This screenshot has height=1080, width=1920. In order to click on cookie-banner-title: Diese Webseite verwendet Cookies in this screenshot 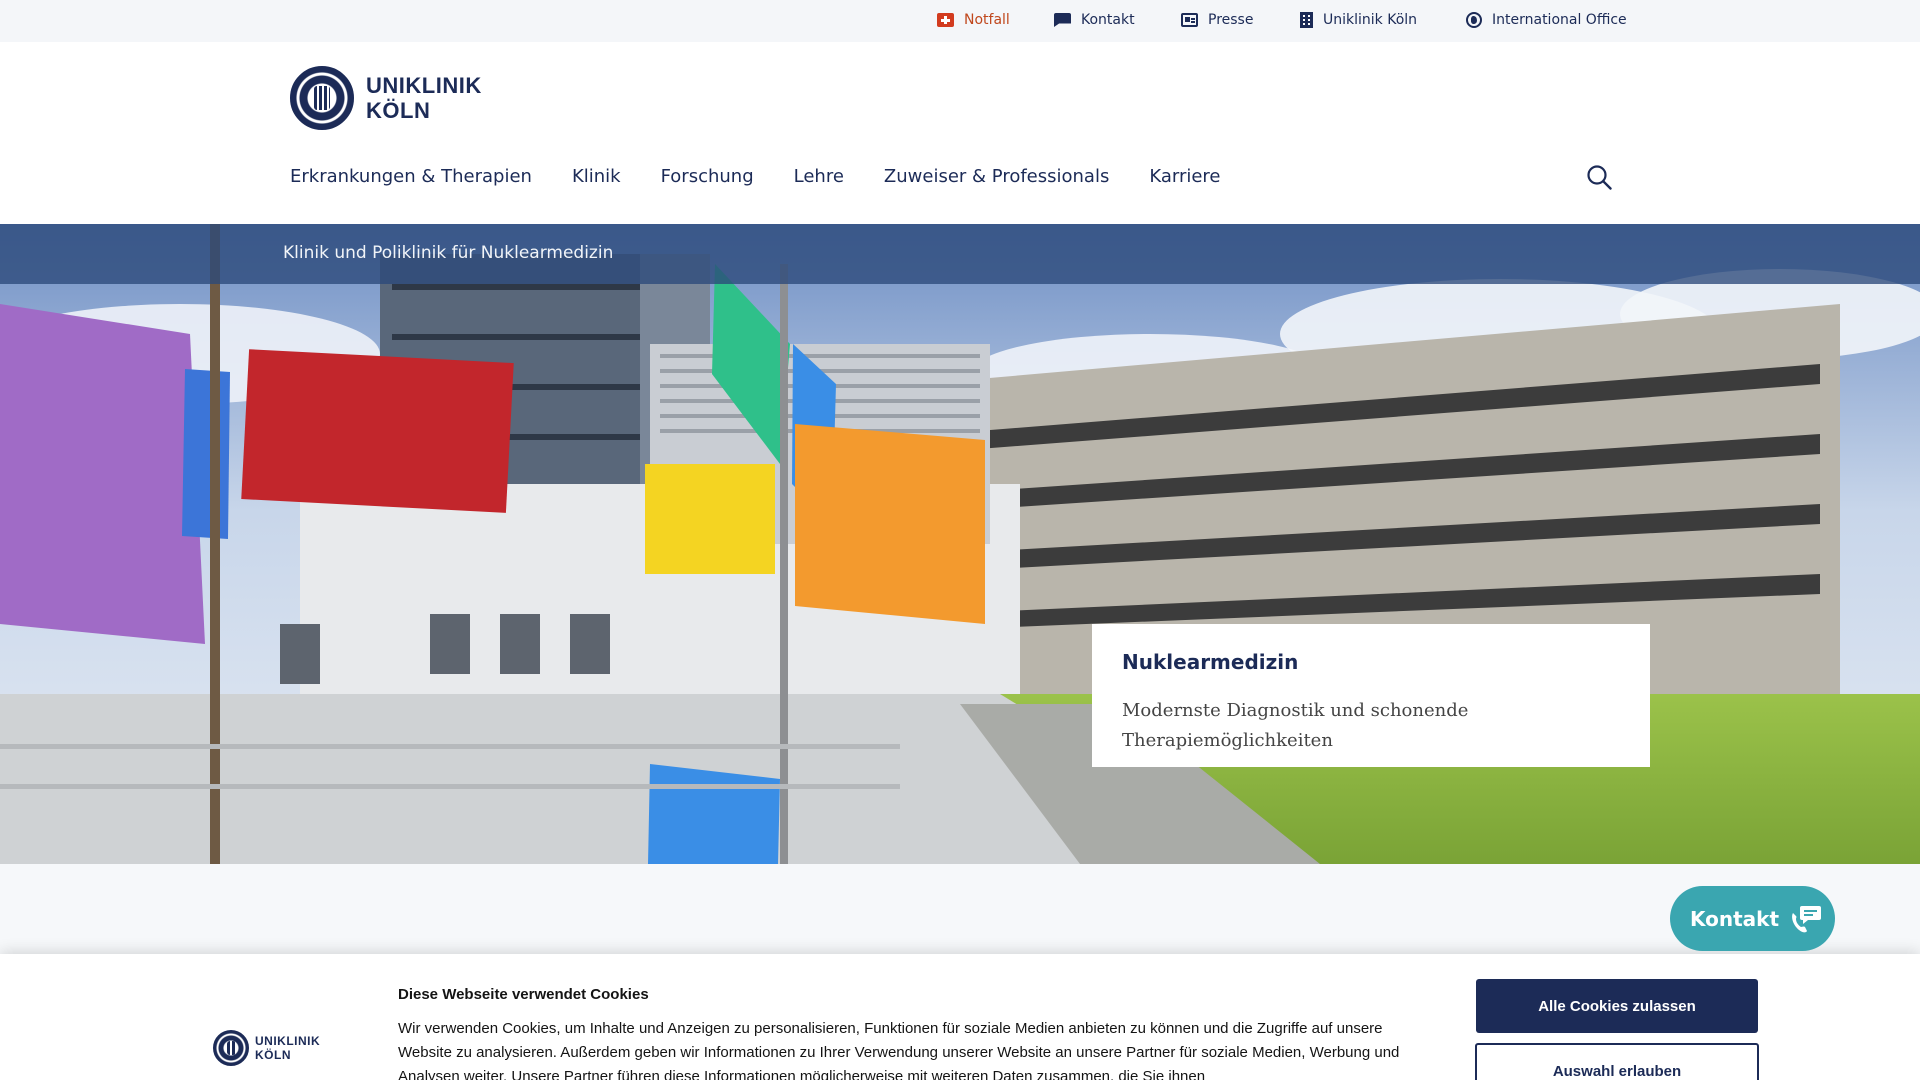, I will do `click(523, 994)`.